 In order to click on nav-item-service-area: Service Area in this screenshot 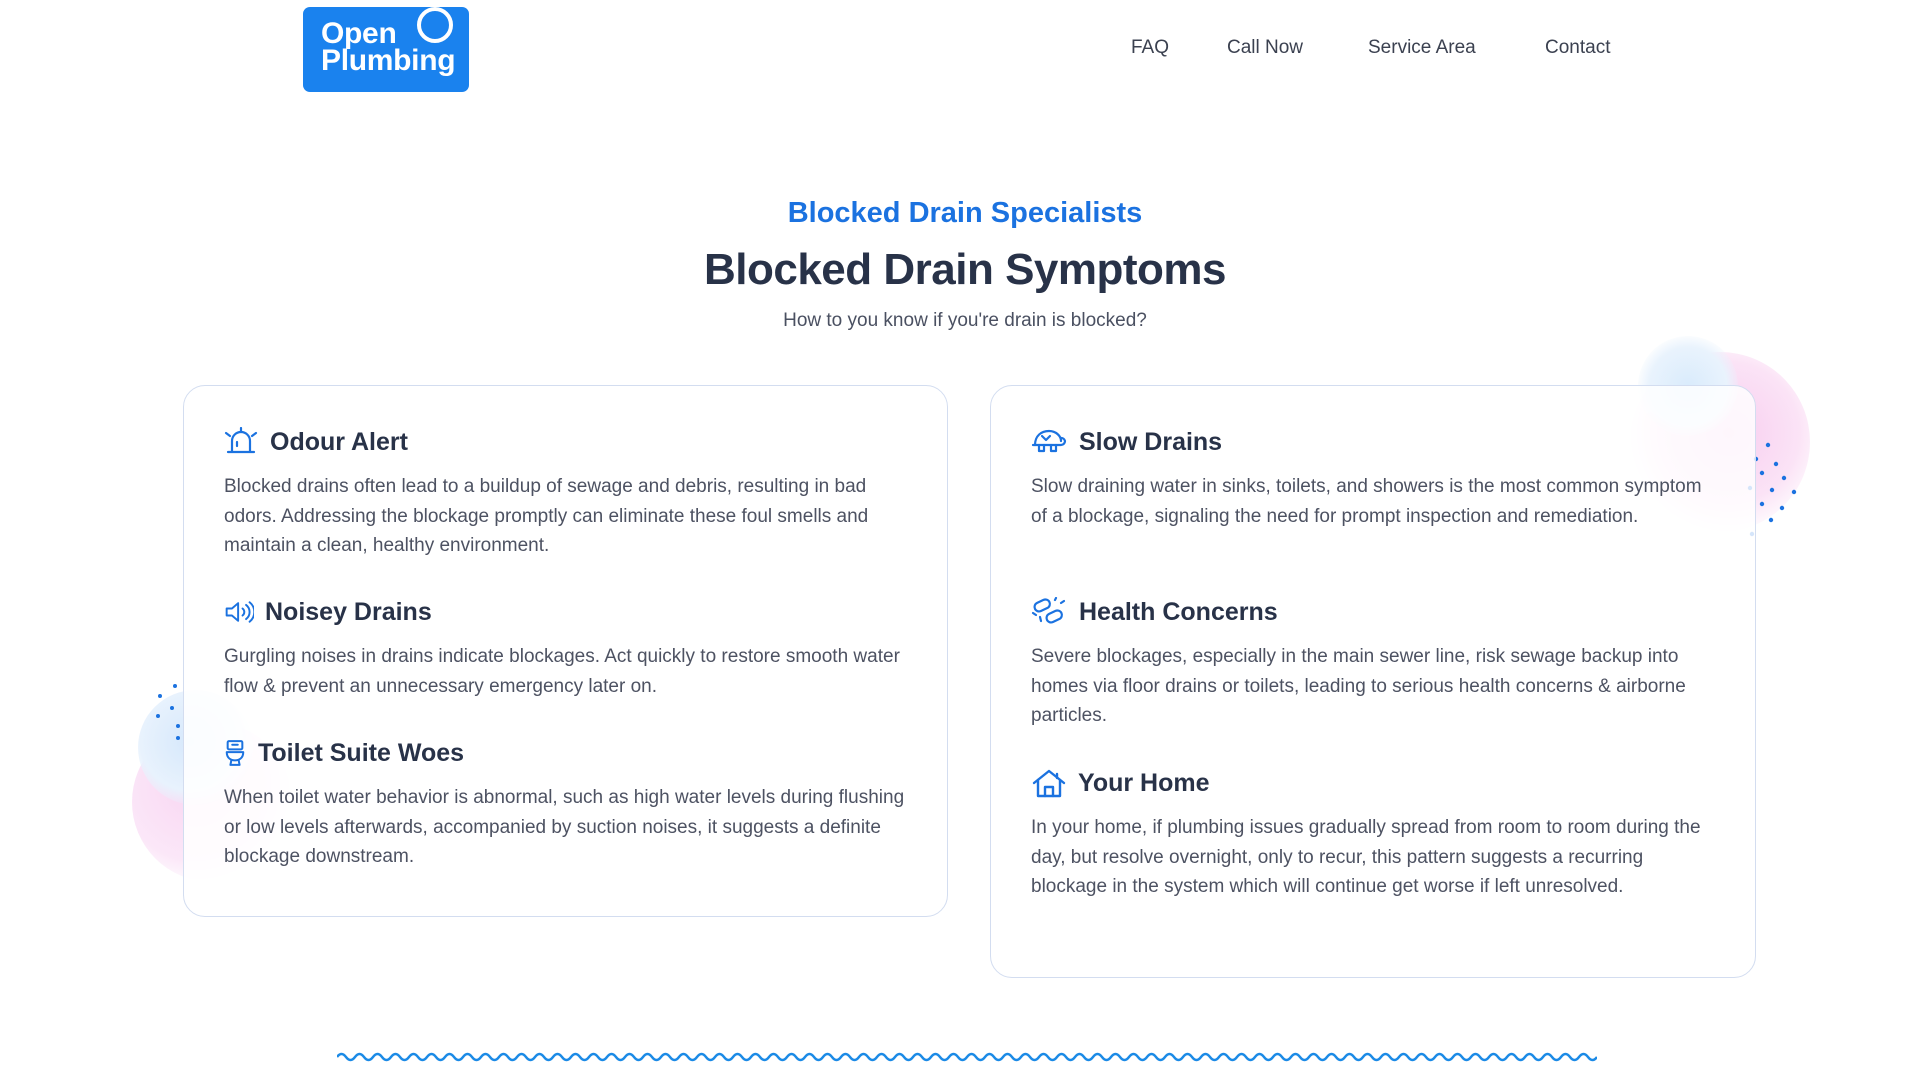, I will do `click(1422, 48)`.